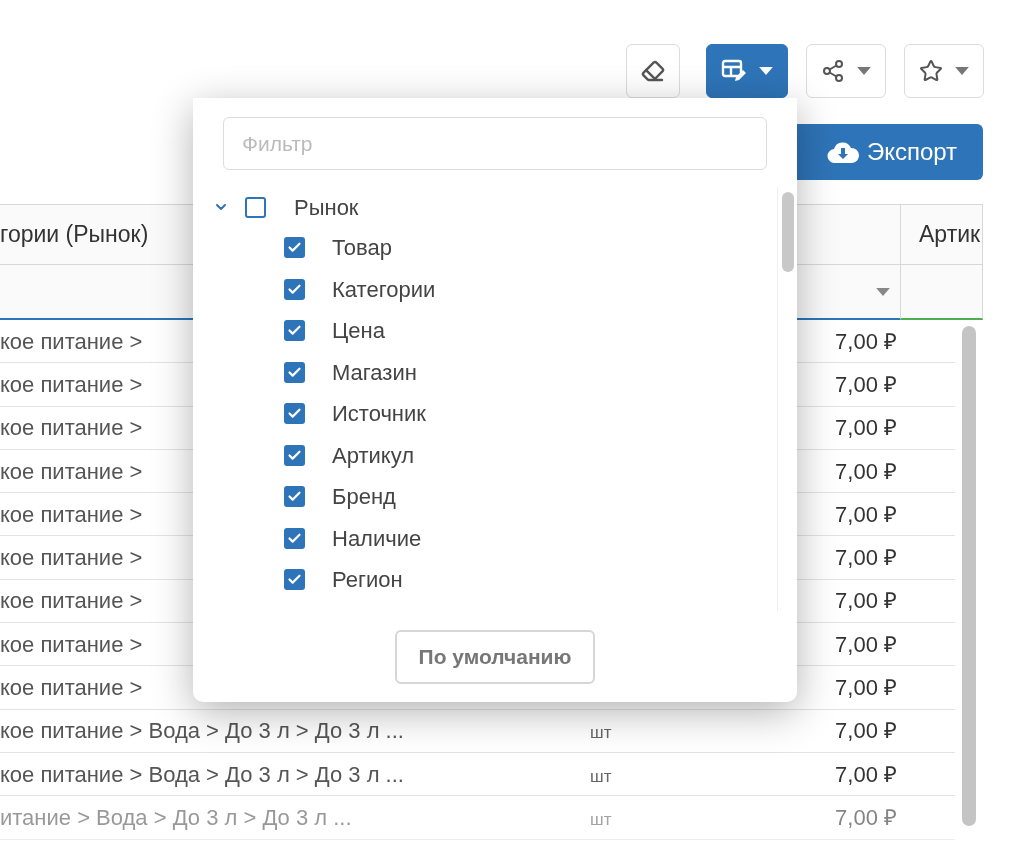 This screenshot has width=1024, height=862. Describe the element at coordinates (379, 414) in the screenshot. I see `tree-item-label: Источник` at that location.